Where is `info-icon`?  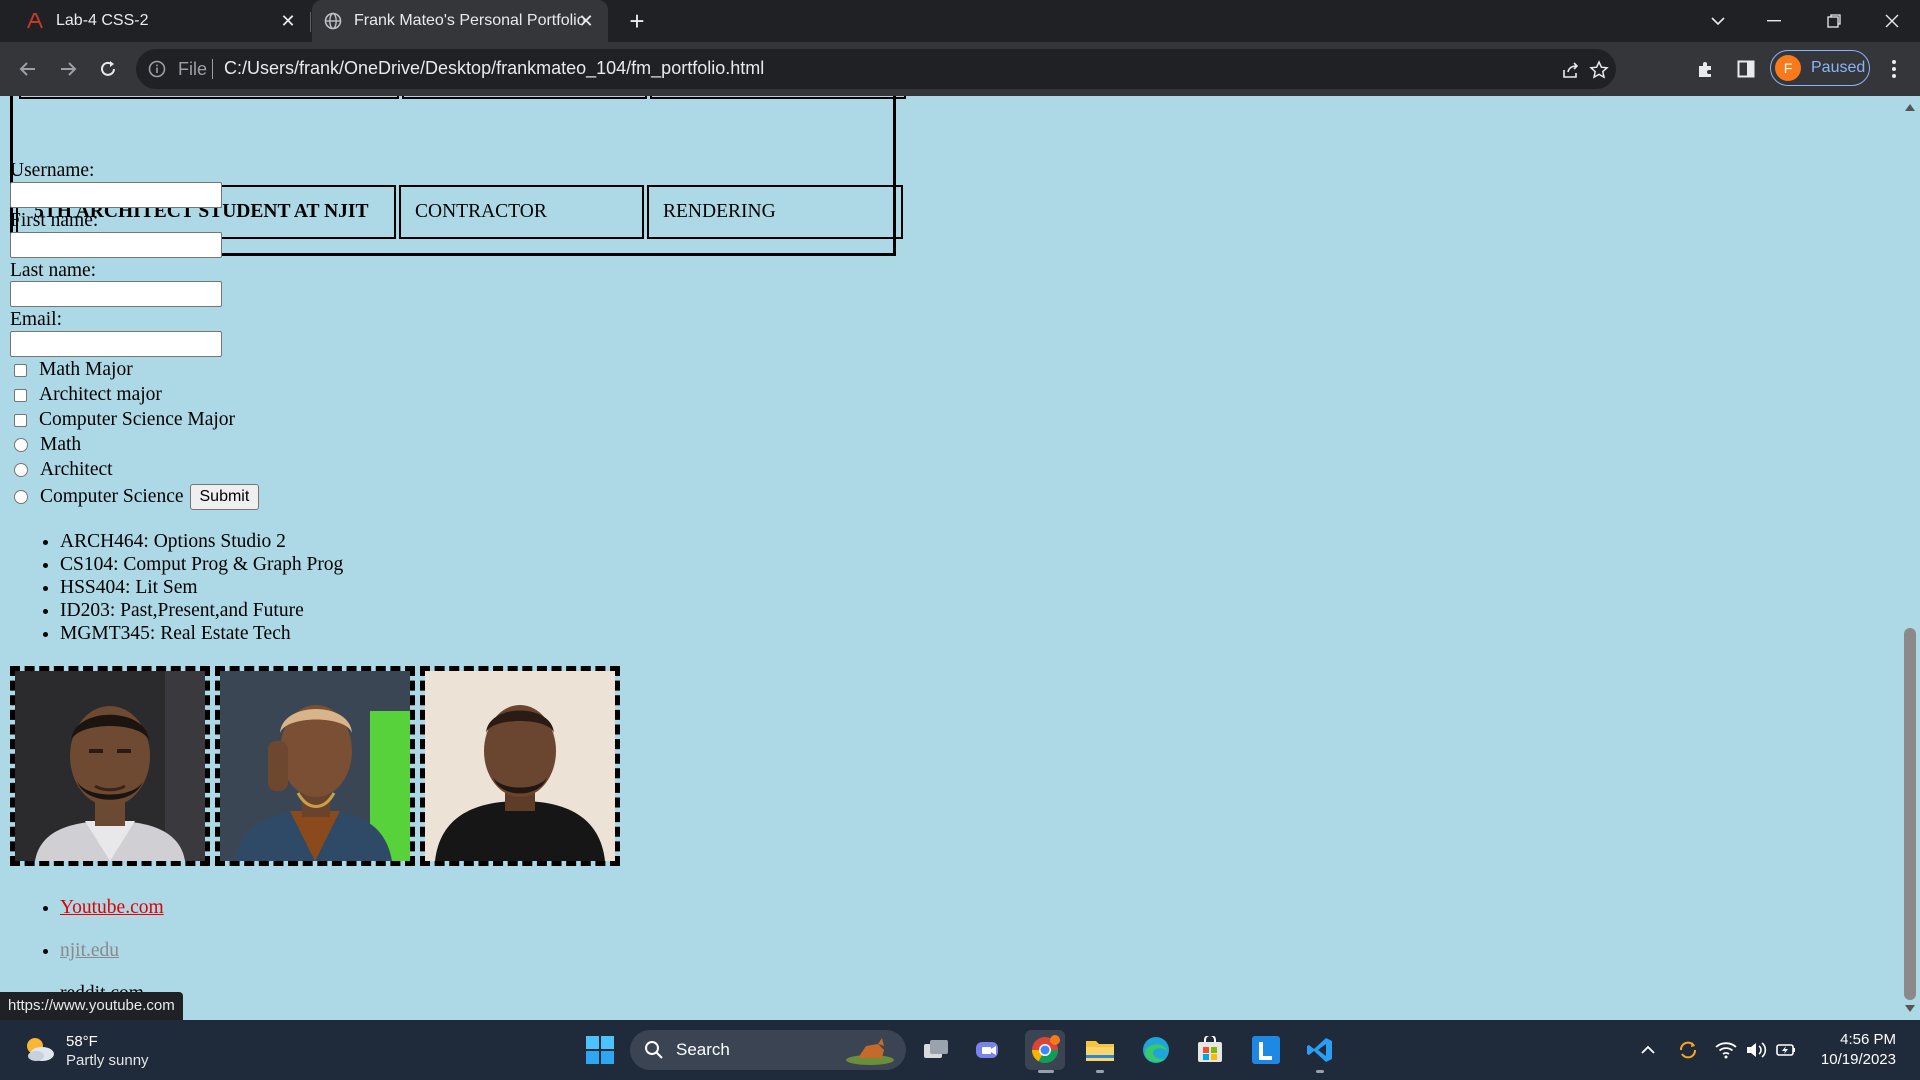 info-icon is located at coordinates (157, 71).